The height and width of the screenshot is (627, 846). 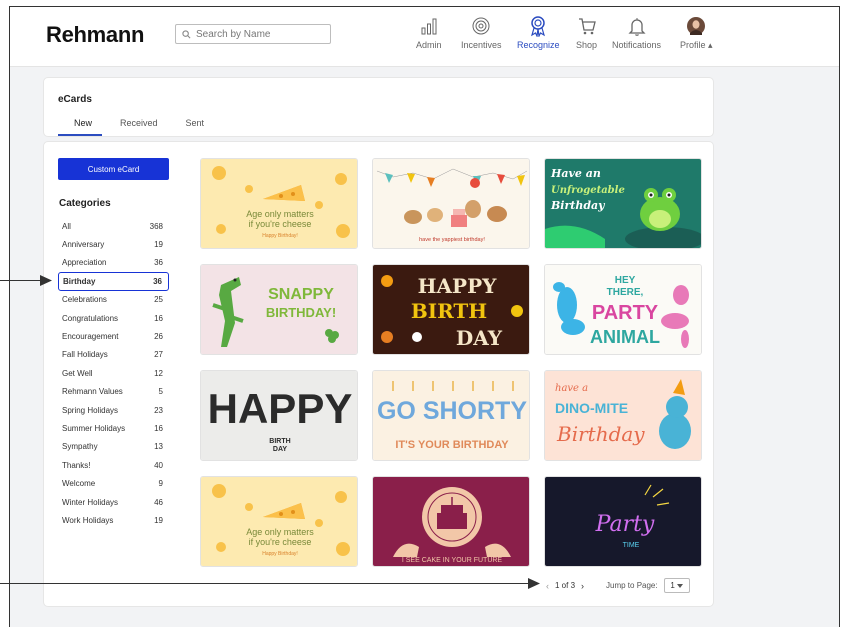 What do you see at coordinates (587, 26) in the screenshot?
I see `cart-icon` at bounding box center [587, 26].